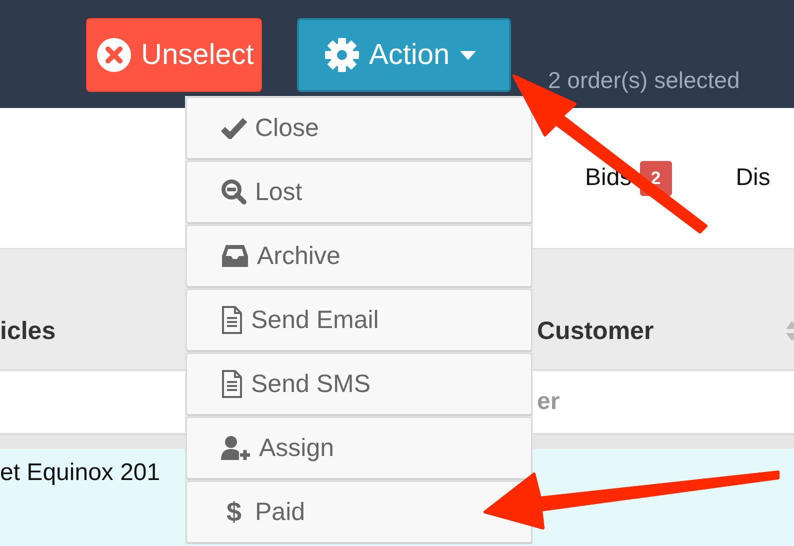 Image resolution: width=794 pixels, height=546 pixels. What do you see at coordinates (114, 55) in the screenshot?
I see `close-icon` at bounding box center [114, 55].